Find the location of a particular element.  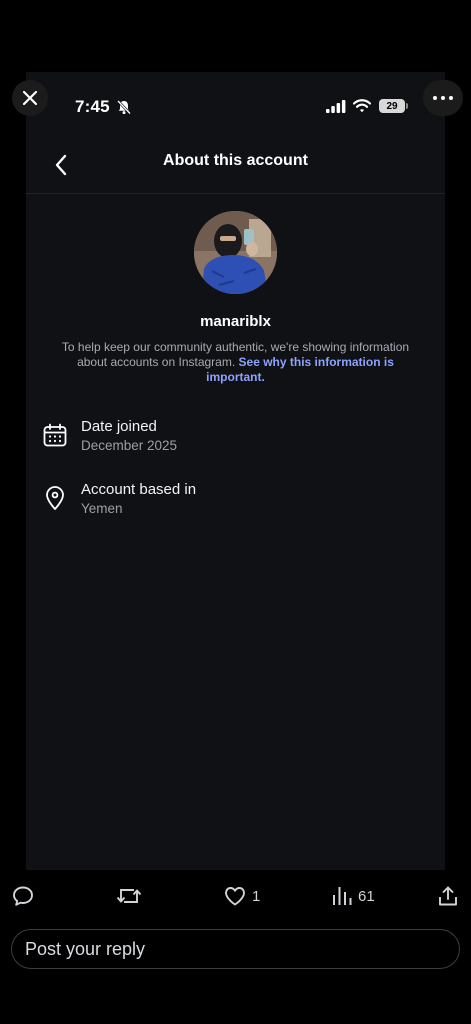

reply-icon is located at coordinates (23, 896).